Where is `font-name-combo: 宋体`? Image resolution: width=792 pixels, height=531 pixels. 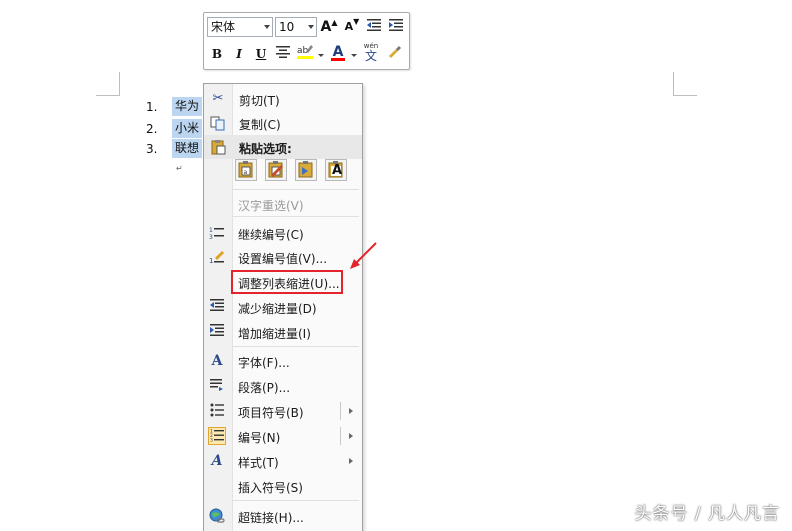
font-name-combo: 宋体 is located at coordinates (240, 27).